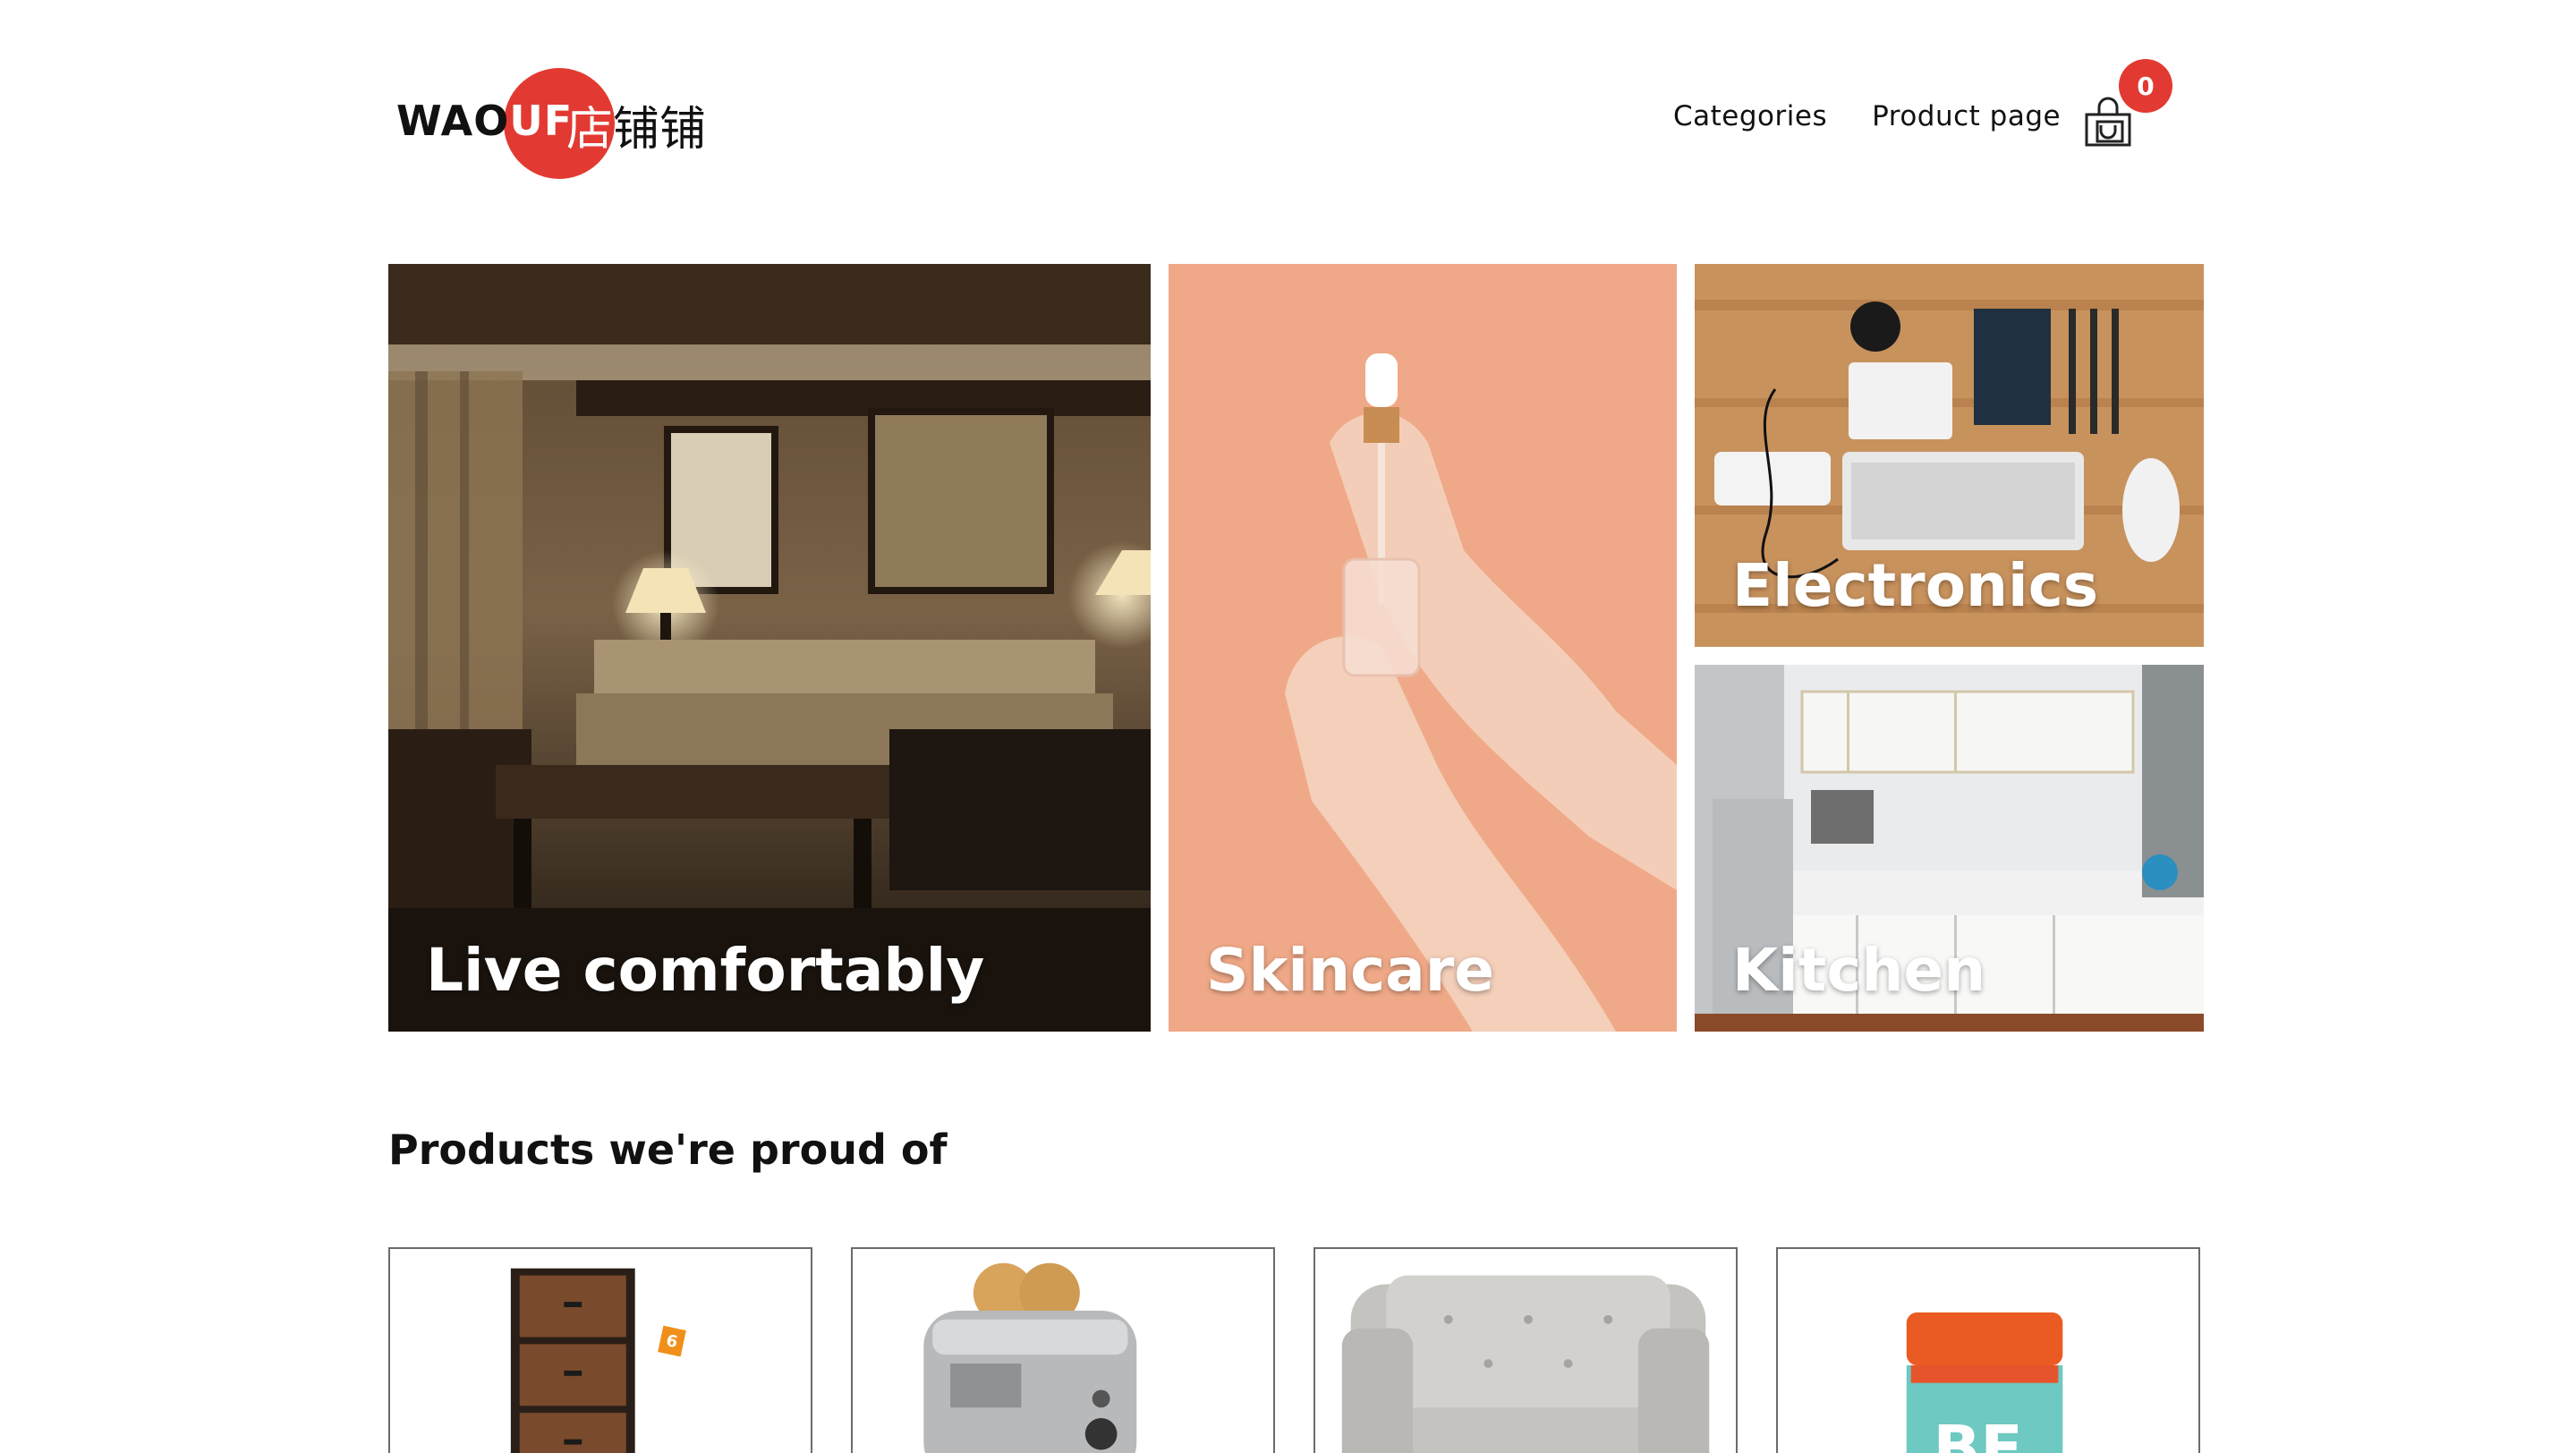  I want to click on hero-tile-electronics: Electronics, so click(1949, 455).